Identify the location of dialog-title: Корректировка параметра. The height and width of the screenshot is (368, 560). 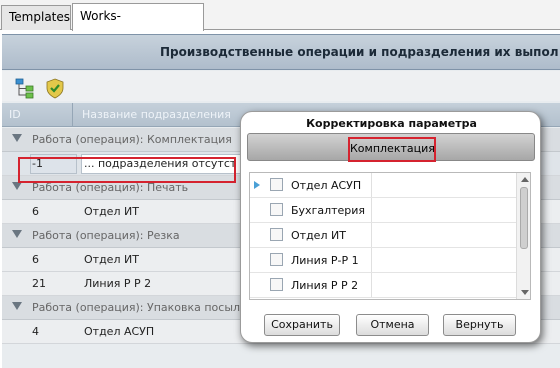
(391, 123).